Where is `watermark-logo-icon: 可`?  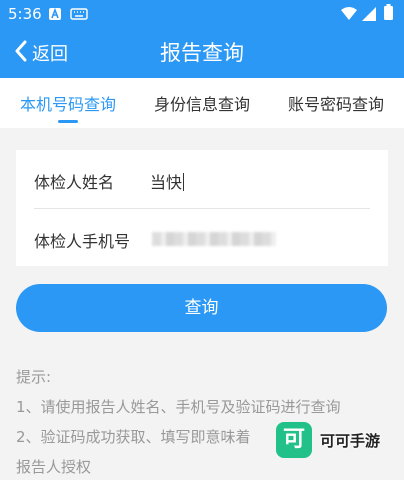
watermark-logo-icon: 可 is located at coordinates (294, 440).